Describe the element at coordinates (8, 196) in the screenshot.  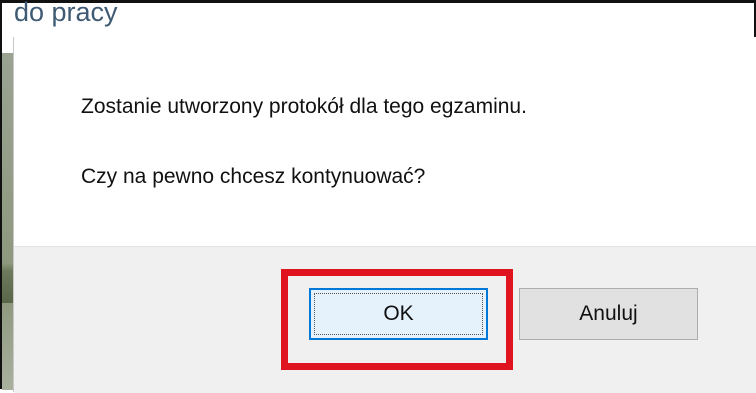
I see `background-window-edge` at that location.